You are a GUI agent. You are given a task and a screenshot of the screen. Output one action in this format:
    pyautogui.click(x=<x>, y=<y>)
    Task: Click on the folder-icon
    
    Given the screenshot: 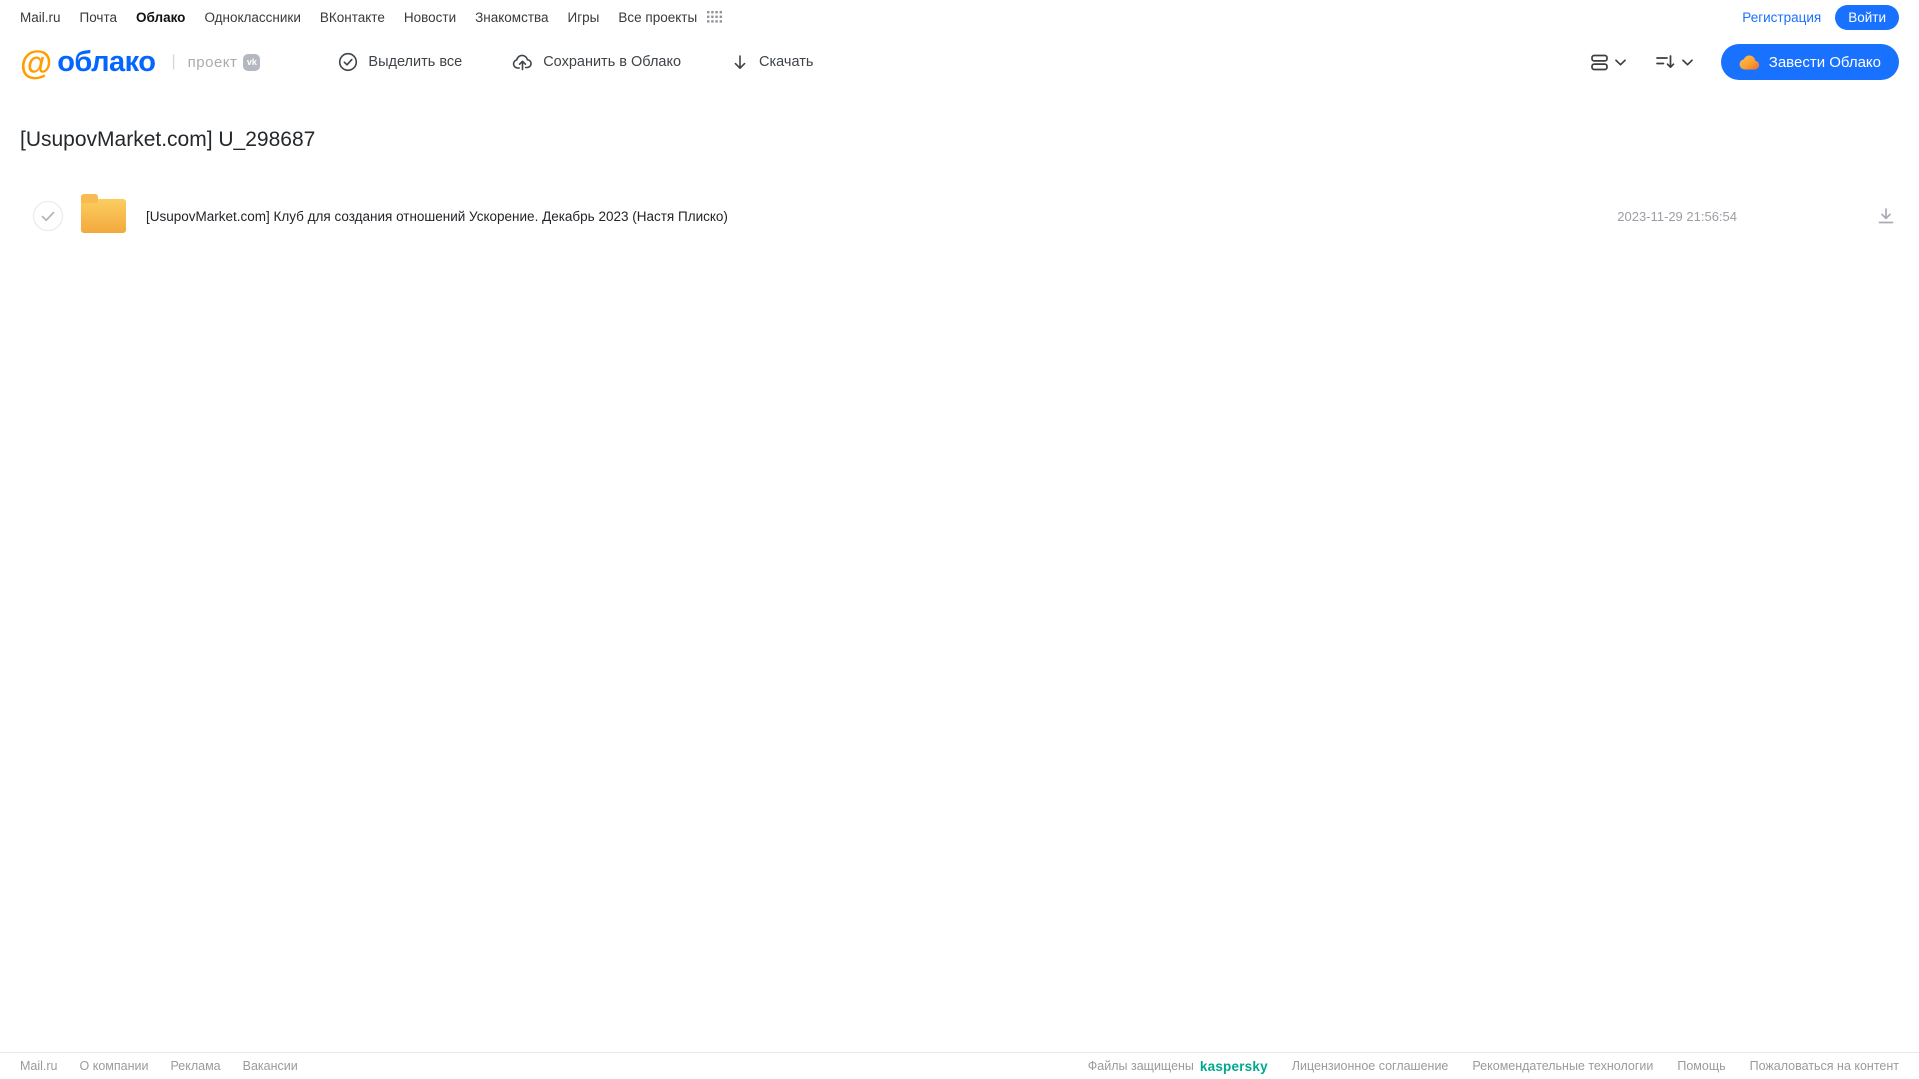 What is the action you would take?
    pyautogui.click(x=103, y=213)
    